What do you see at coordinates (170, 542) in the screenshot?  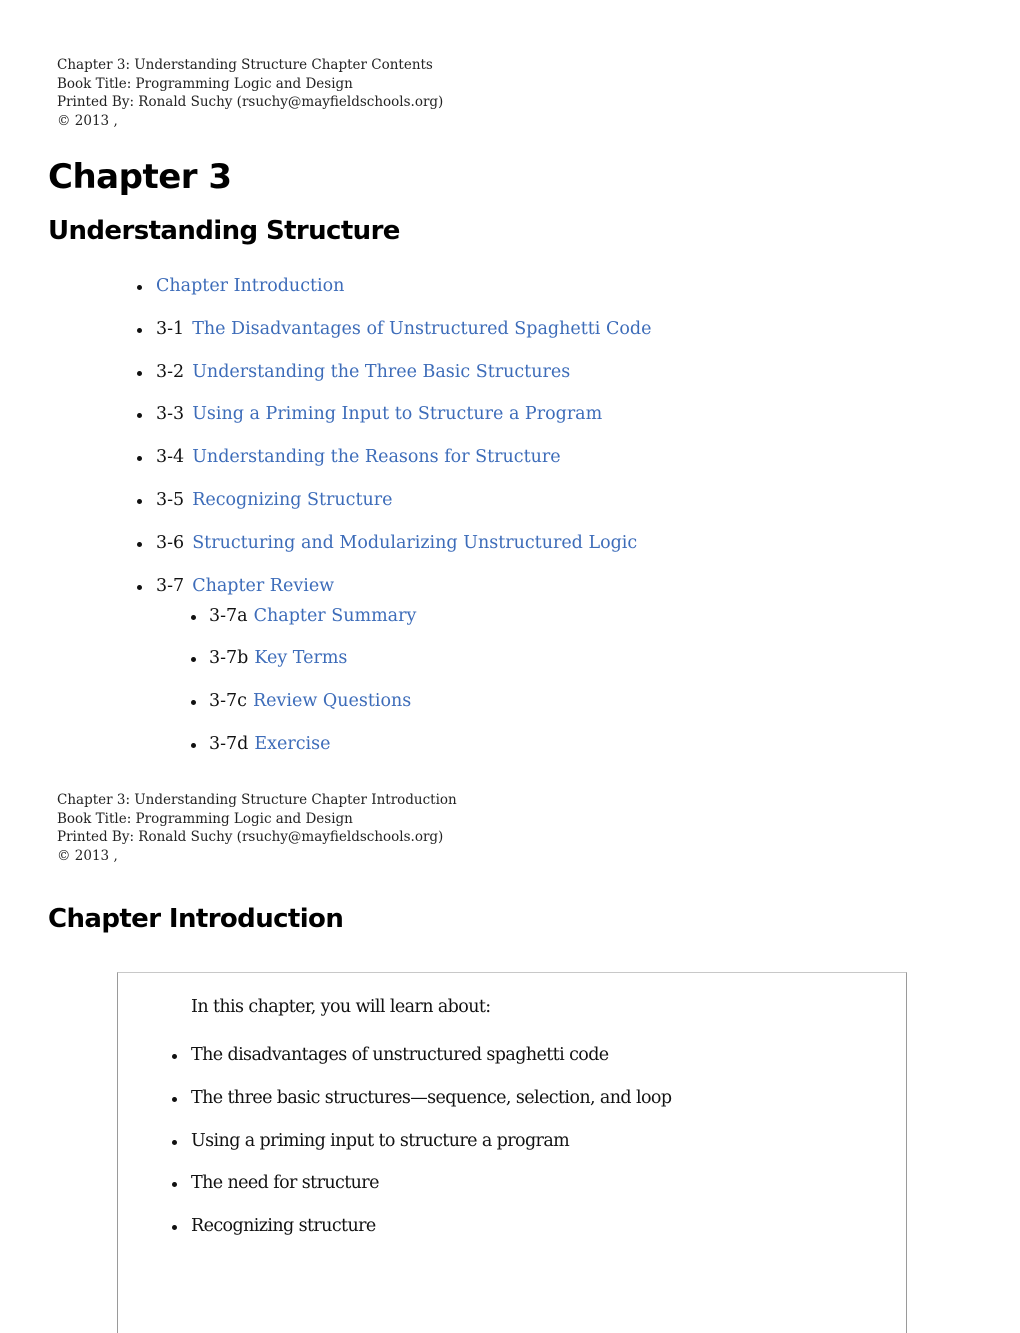 I see `toc-item-number: 3-6` at bounding box center [170, 542].